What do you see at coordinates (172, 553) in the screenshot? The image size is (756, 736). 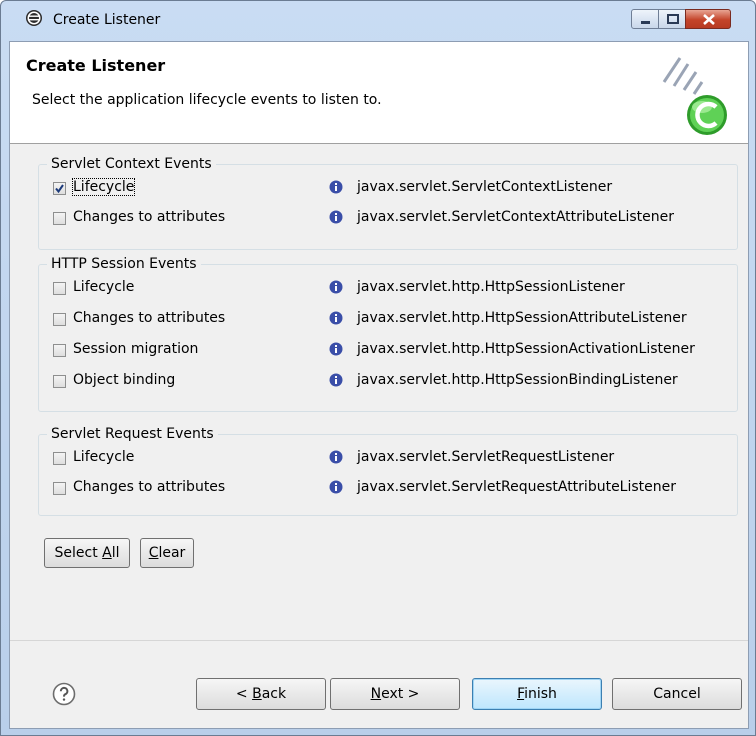 I see `button-label-suffix: lear` at bounding box center [172, 553].